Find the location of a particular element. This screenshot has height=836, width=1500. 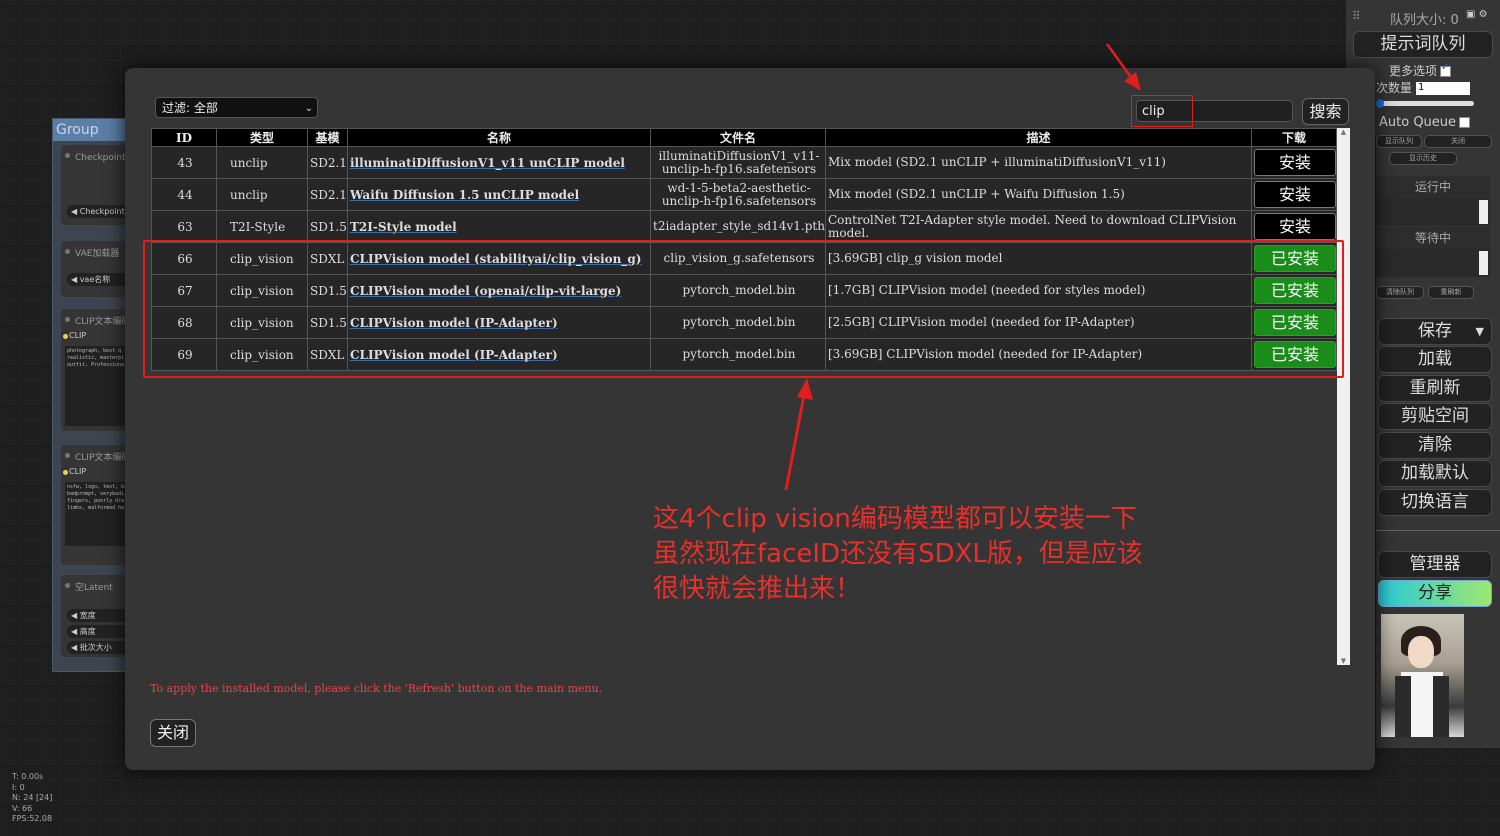

annotation-line: 虽然现在faceID还没有SDXL版，但是应该 is located at coordinates (898, 554).